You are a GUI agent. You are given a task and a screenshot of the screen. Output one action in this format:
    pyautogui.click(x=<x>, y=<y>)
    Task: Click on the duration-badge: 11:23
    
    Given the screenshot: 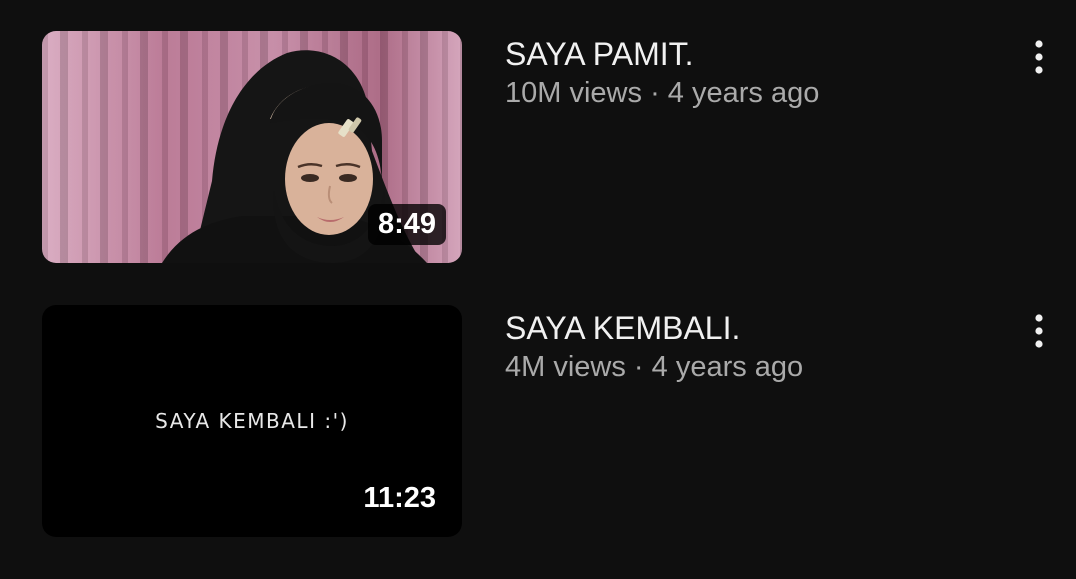 What is the action you would take?
    pyautogui.click(x=399, y=498)
    